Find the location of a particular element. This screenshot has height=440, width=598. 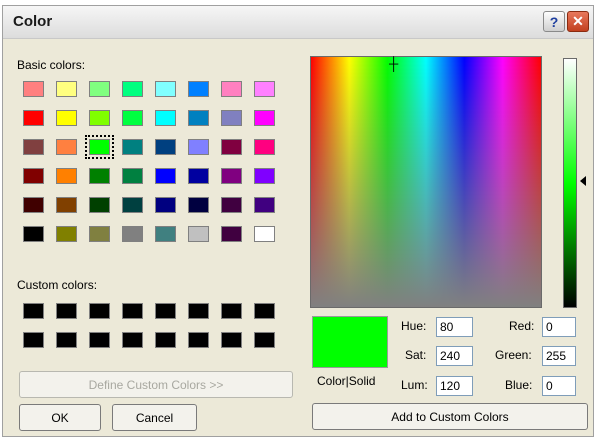

color-solid-label: Color|Solid is located at coordinates (346, 381).